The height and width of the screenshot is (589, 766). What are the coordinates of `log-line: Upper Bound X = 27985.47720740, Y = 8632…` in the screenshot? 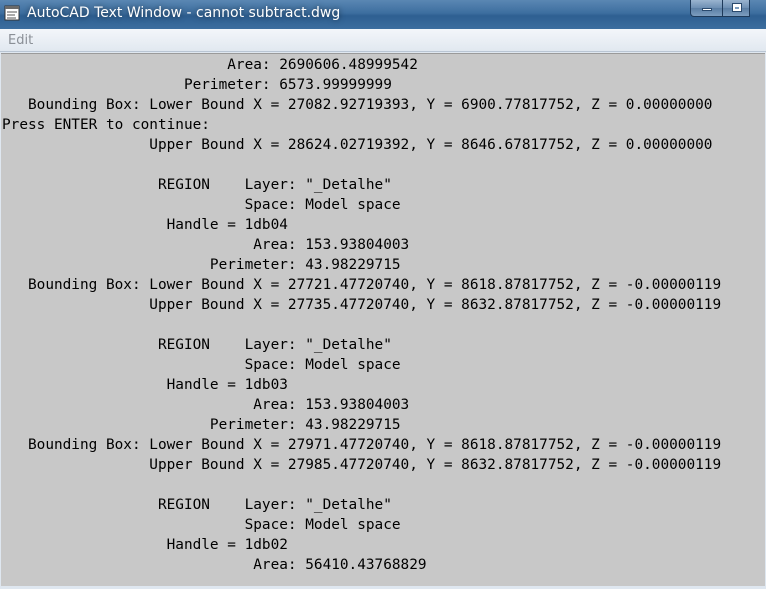 It's located at (362, 465).